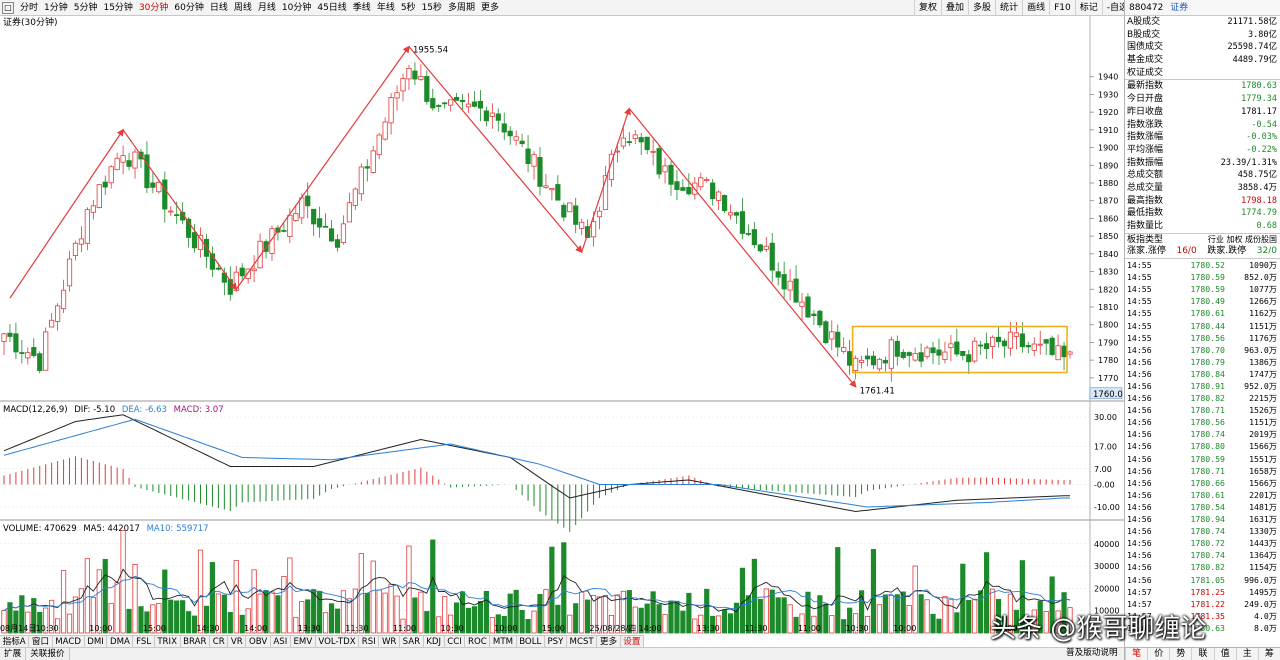 This screenshot has width=1280, height=660. I want to click on period-8: 月线, so click(267, 8).